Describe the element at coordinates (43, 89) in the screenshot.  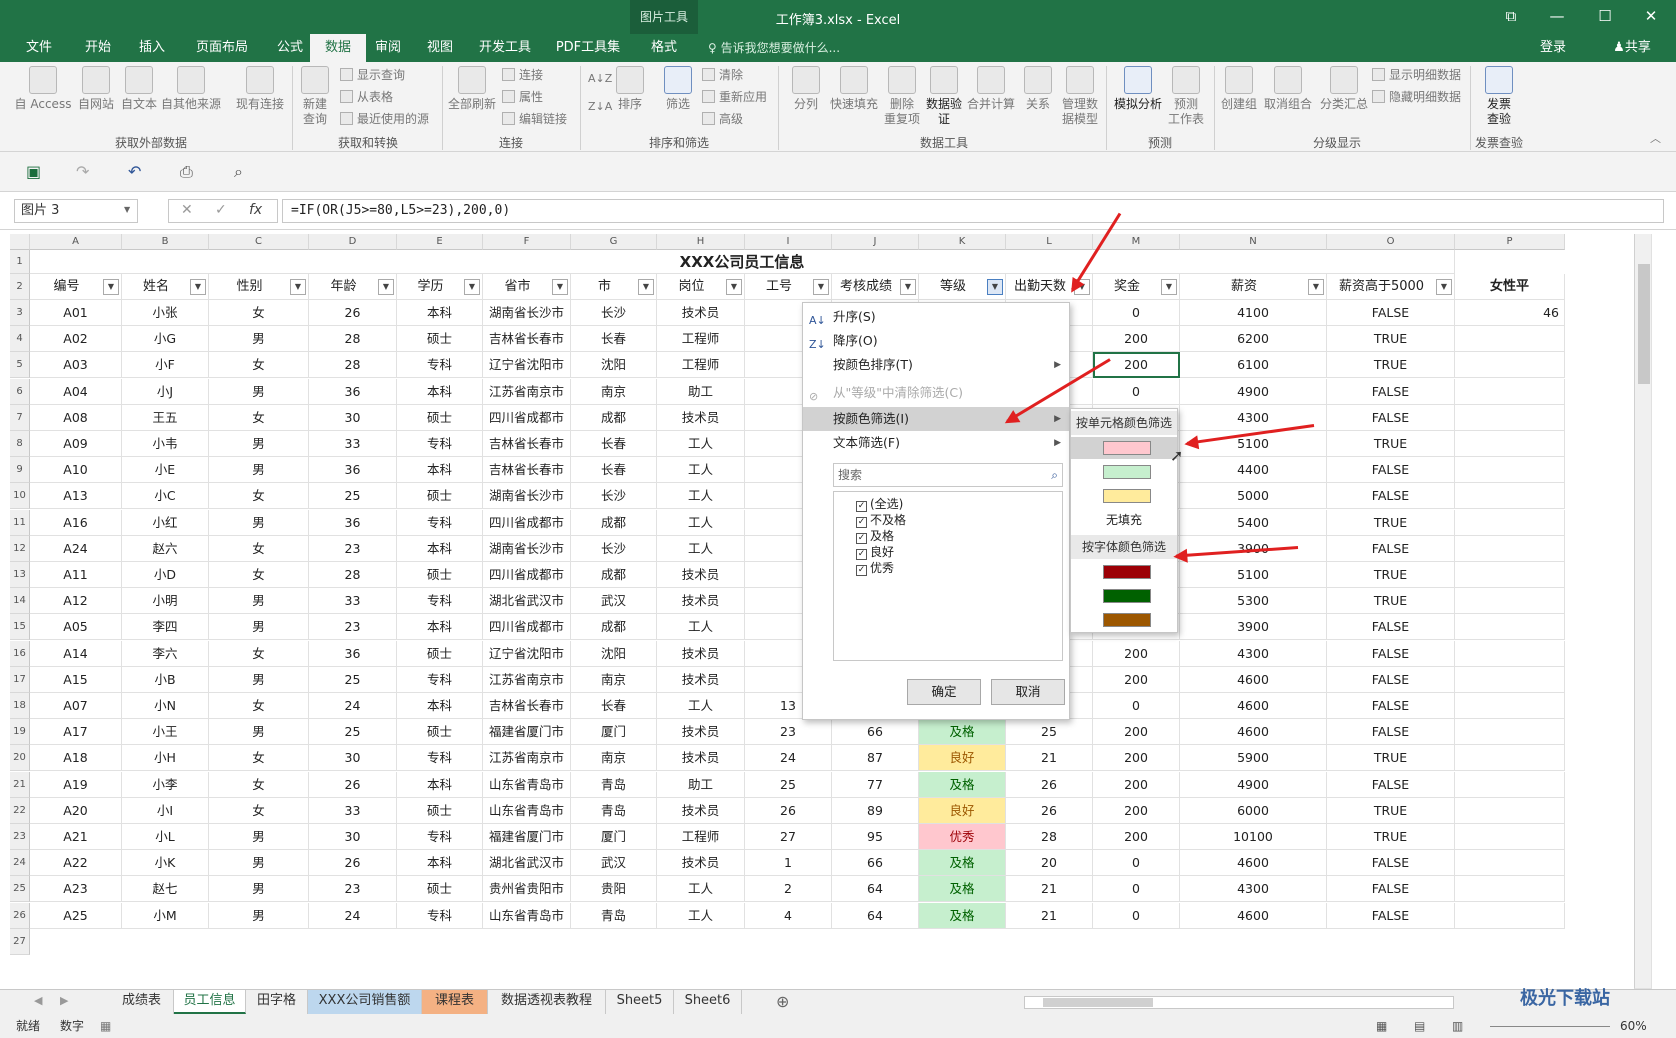
I see `from-access-button: 自 Access` at that location.